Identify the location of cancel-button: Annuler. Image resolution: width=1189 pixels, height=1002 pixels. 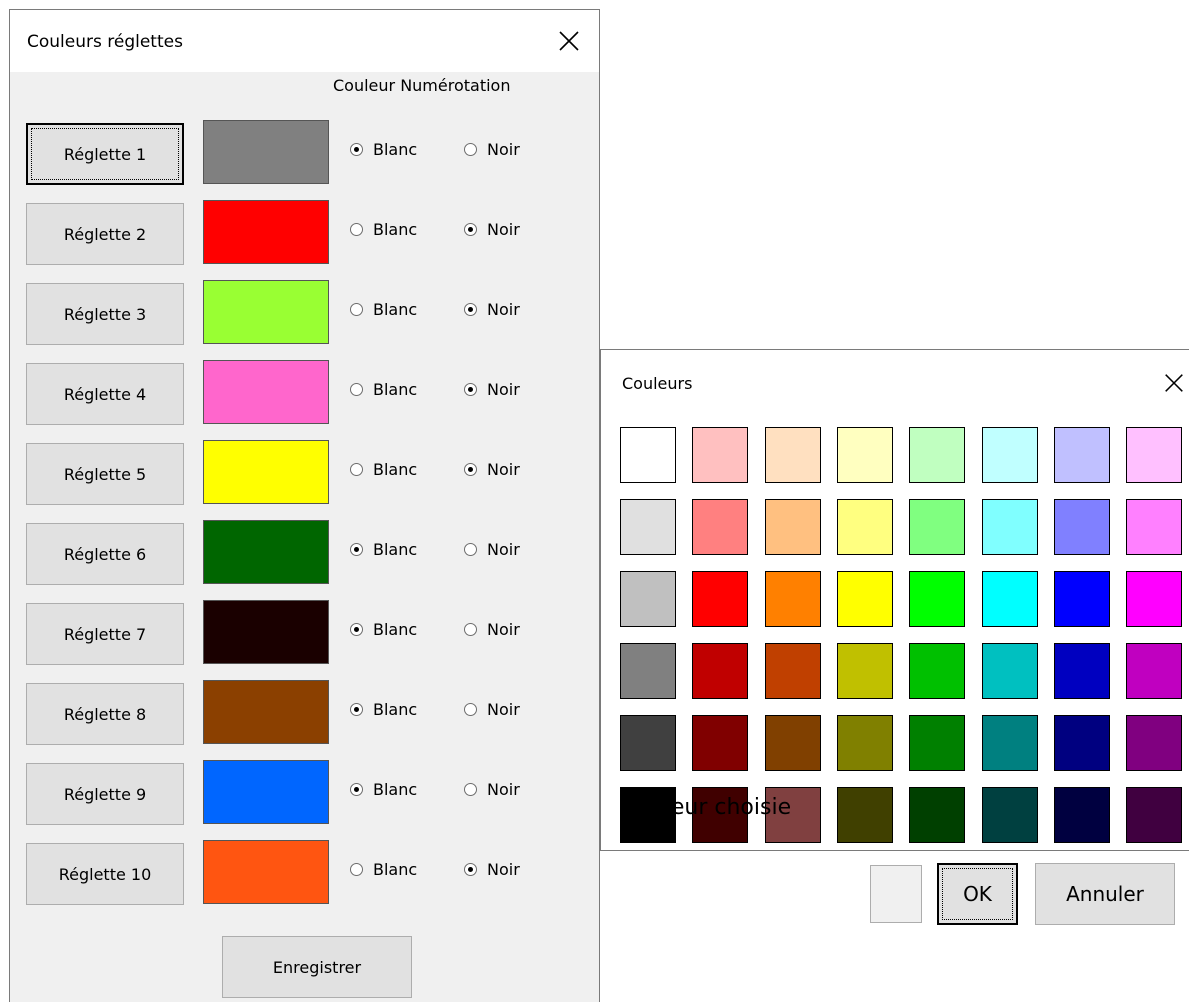
(1105, 894).